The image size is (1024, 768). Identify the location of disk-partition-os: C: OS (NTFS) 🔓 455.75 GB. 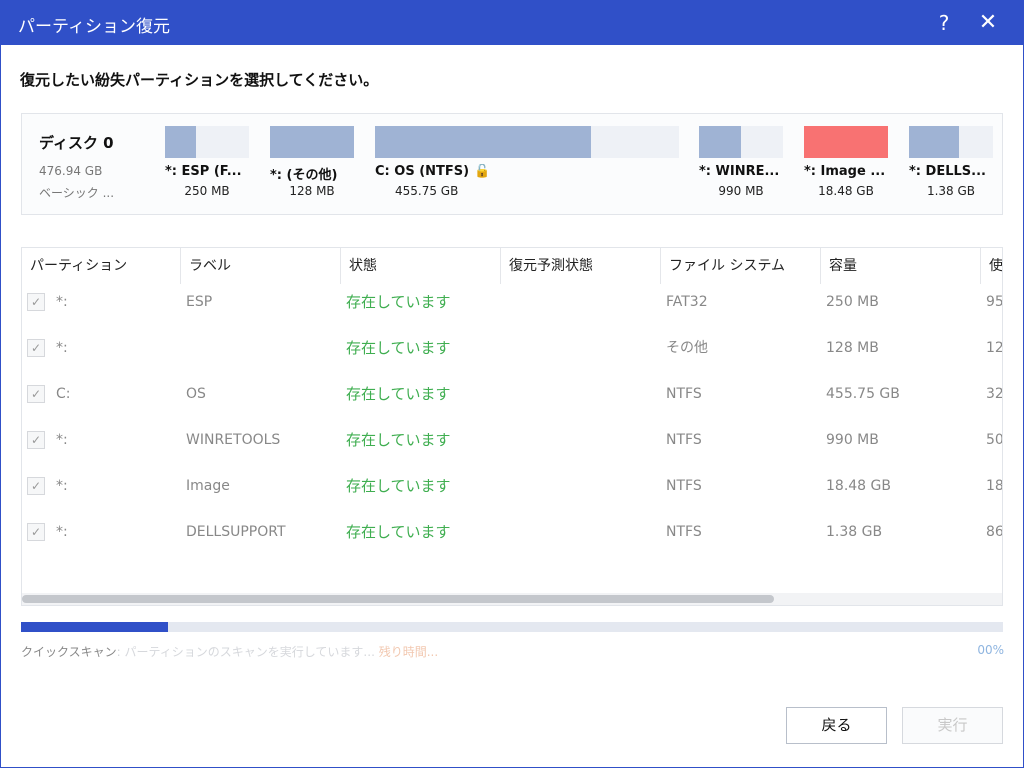
(527, 166).